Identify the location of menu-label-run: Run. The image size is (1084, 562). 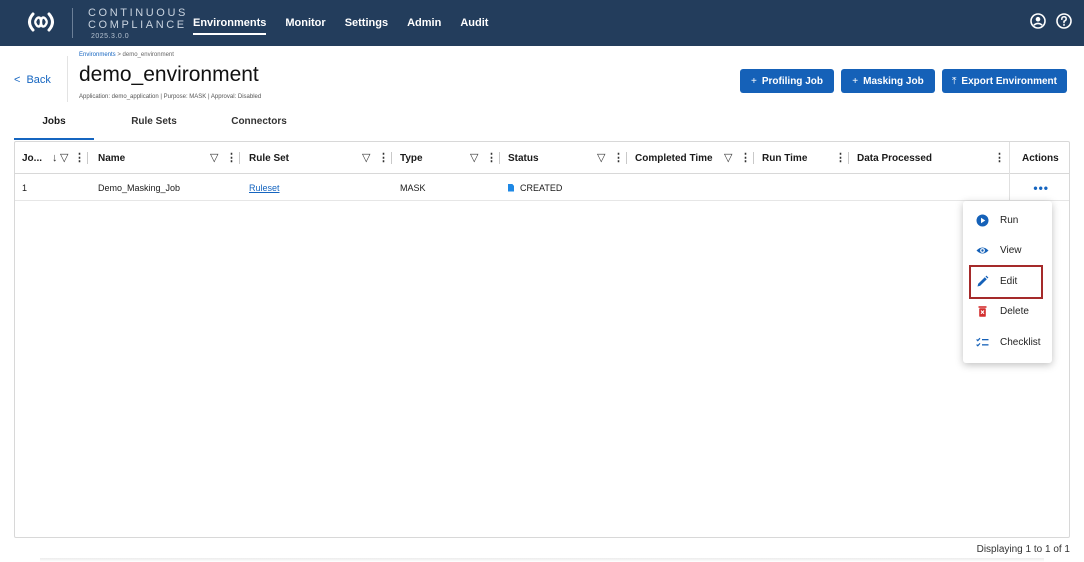
(1009, 220).